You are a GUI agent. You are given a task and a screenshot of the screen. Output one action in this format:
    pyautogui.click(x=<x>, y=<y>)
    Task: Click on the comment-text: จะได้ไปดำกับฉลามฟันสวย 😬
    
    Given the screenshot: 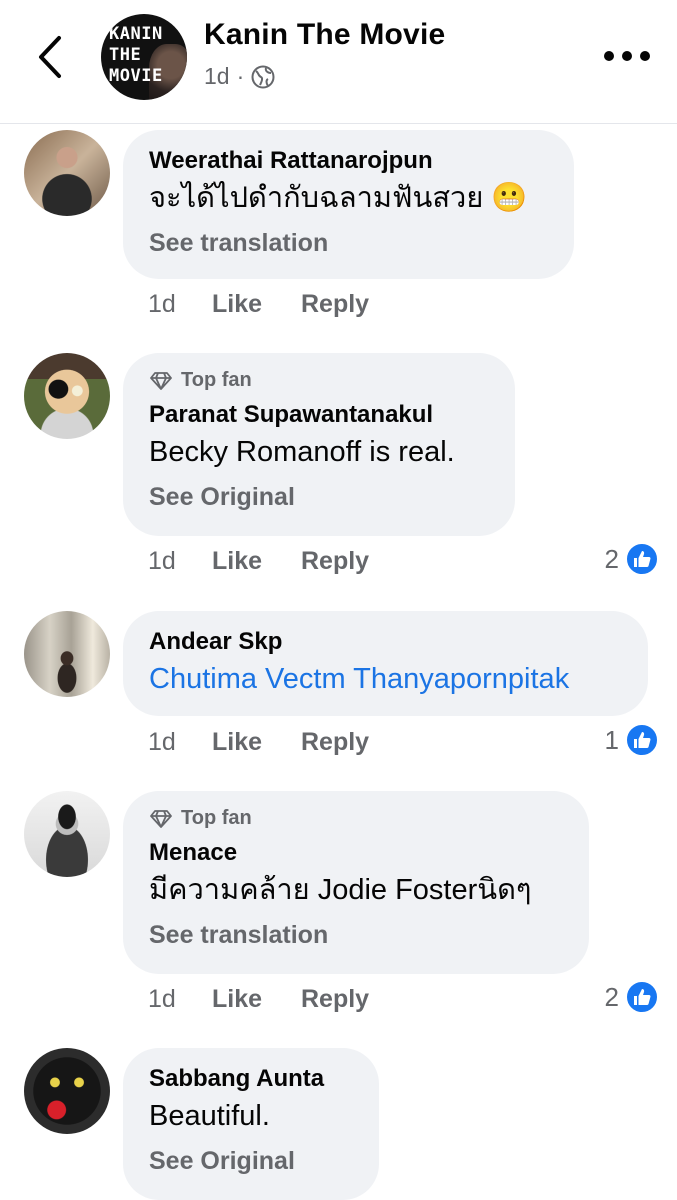 What is the action you would take?
    pyautogui.click(x=338, y=198)
    